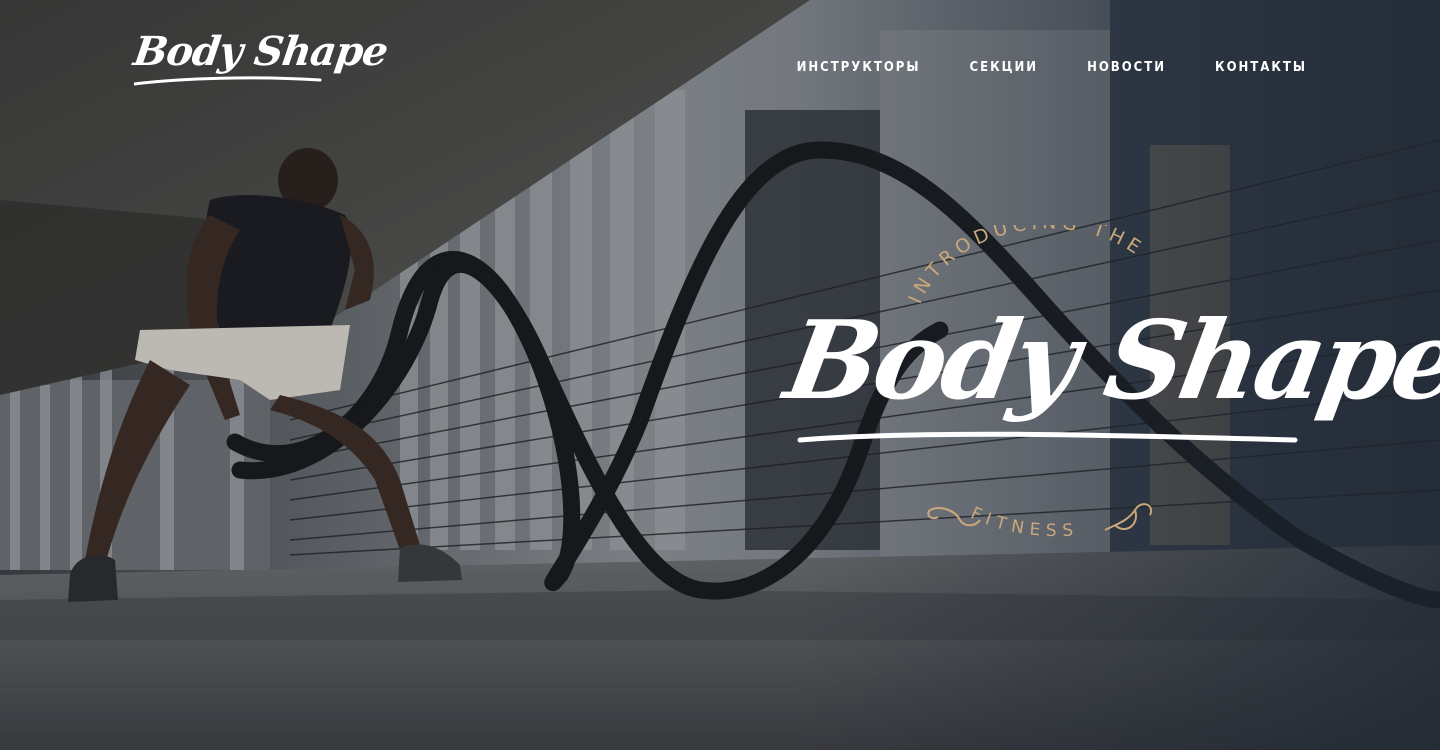 Image resolution: width=1440 pixels, height=750 pixels. What do you see at coordinates (1047, 437) in the screenshot?
I see `title-underline-swash` at bounding box center [1047, 437].